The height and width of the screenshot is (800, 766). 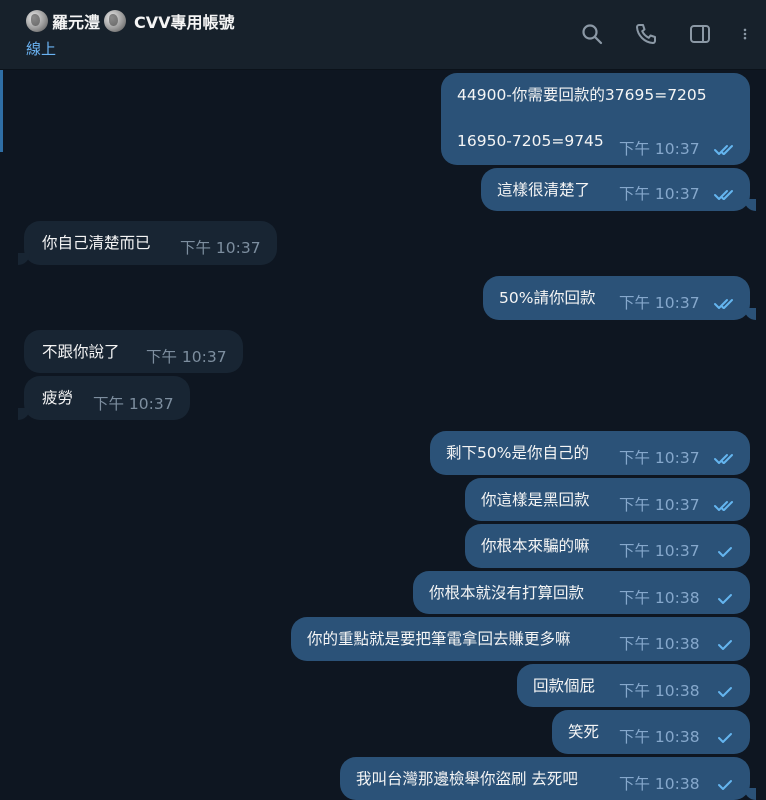 I want to click on message-bubble-incoming: 你自己清楚而已 下午 10:37, so click(x=147, y=243).